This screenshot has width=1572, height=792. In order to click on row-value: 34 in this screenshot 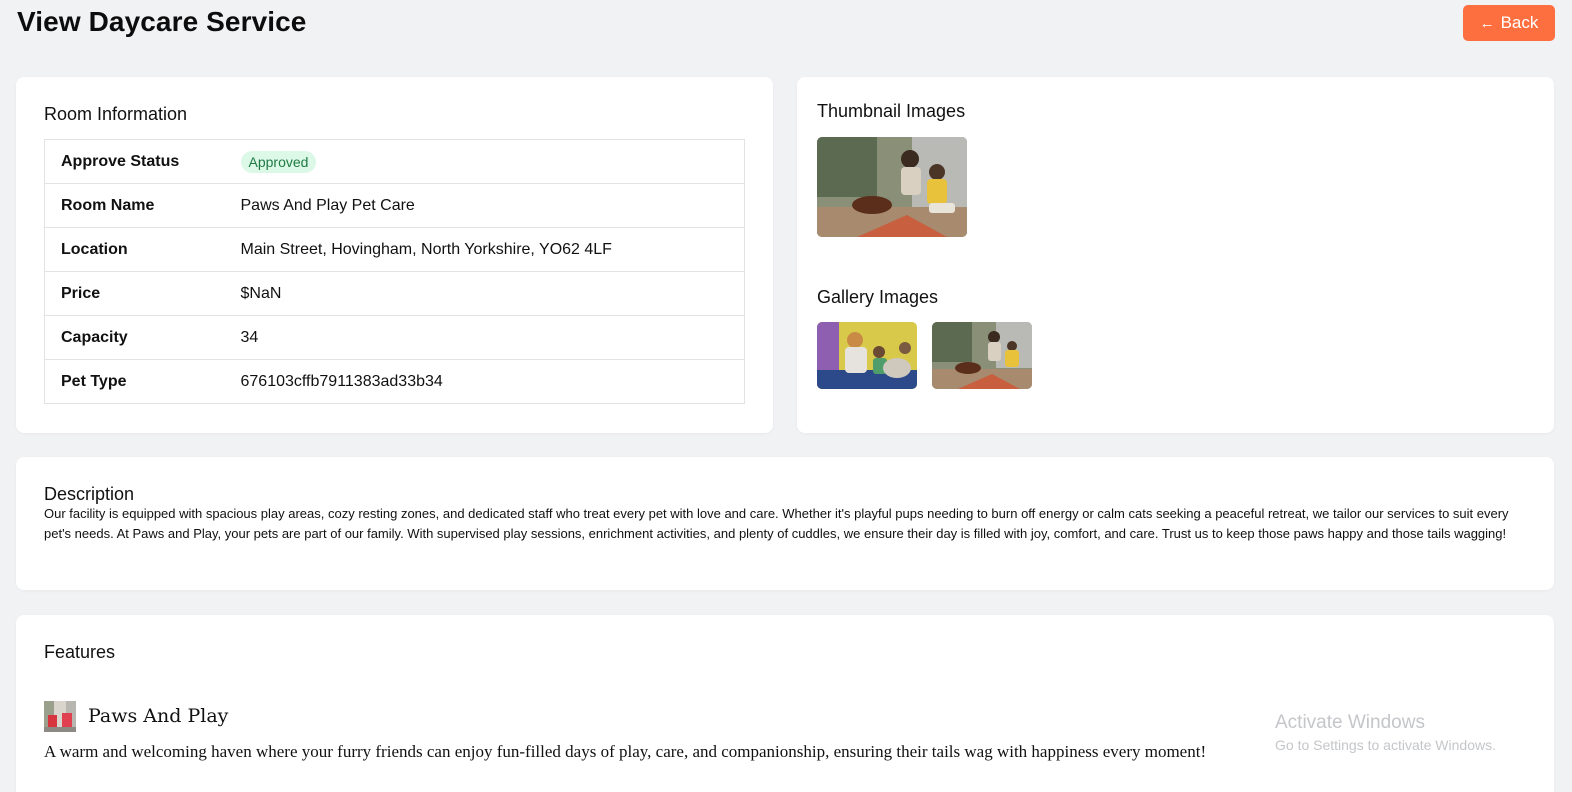, I will do `click(484, 337)`.